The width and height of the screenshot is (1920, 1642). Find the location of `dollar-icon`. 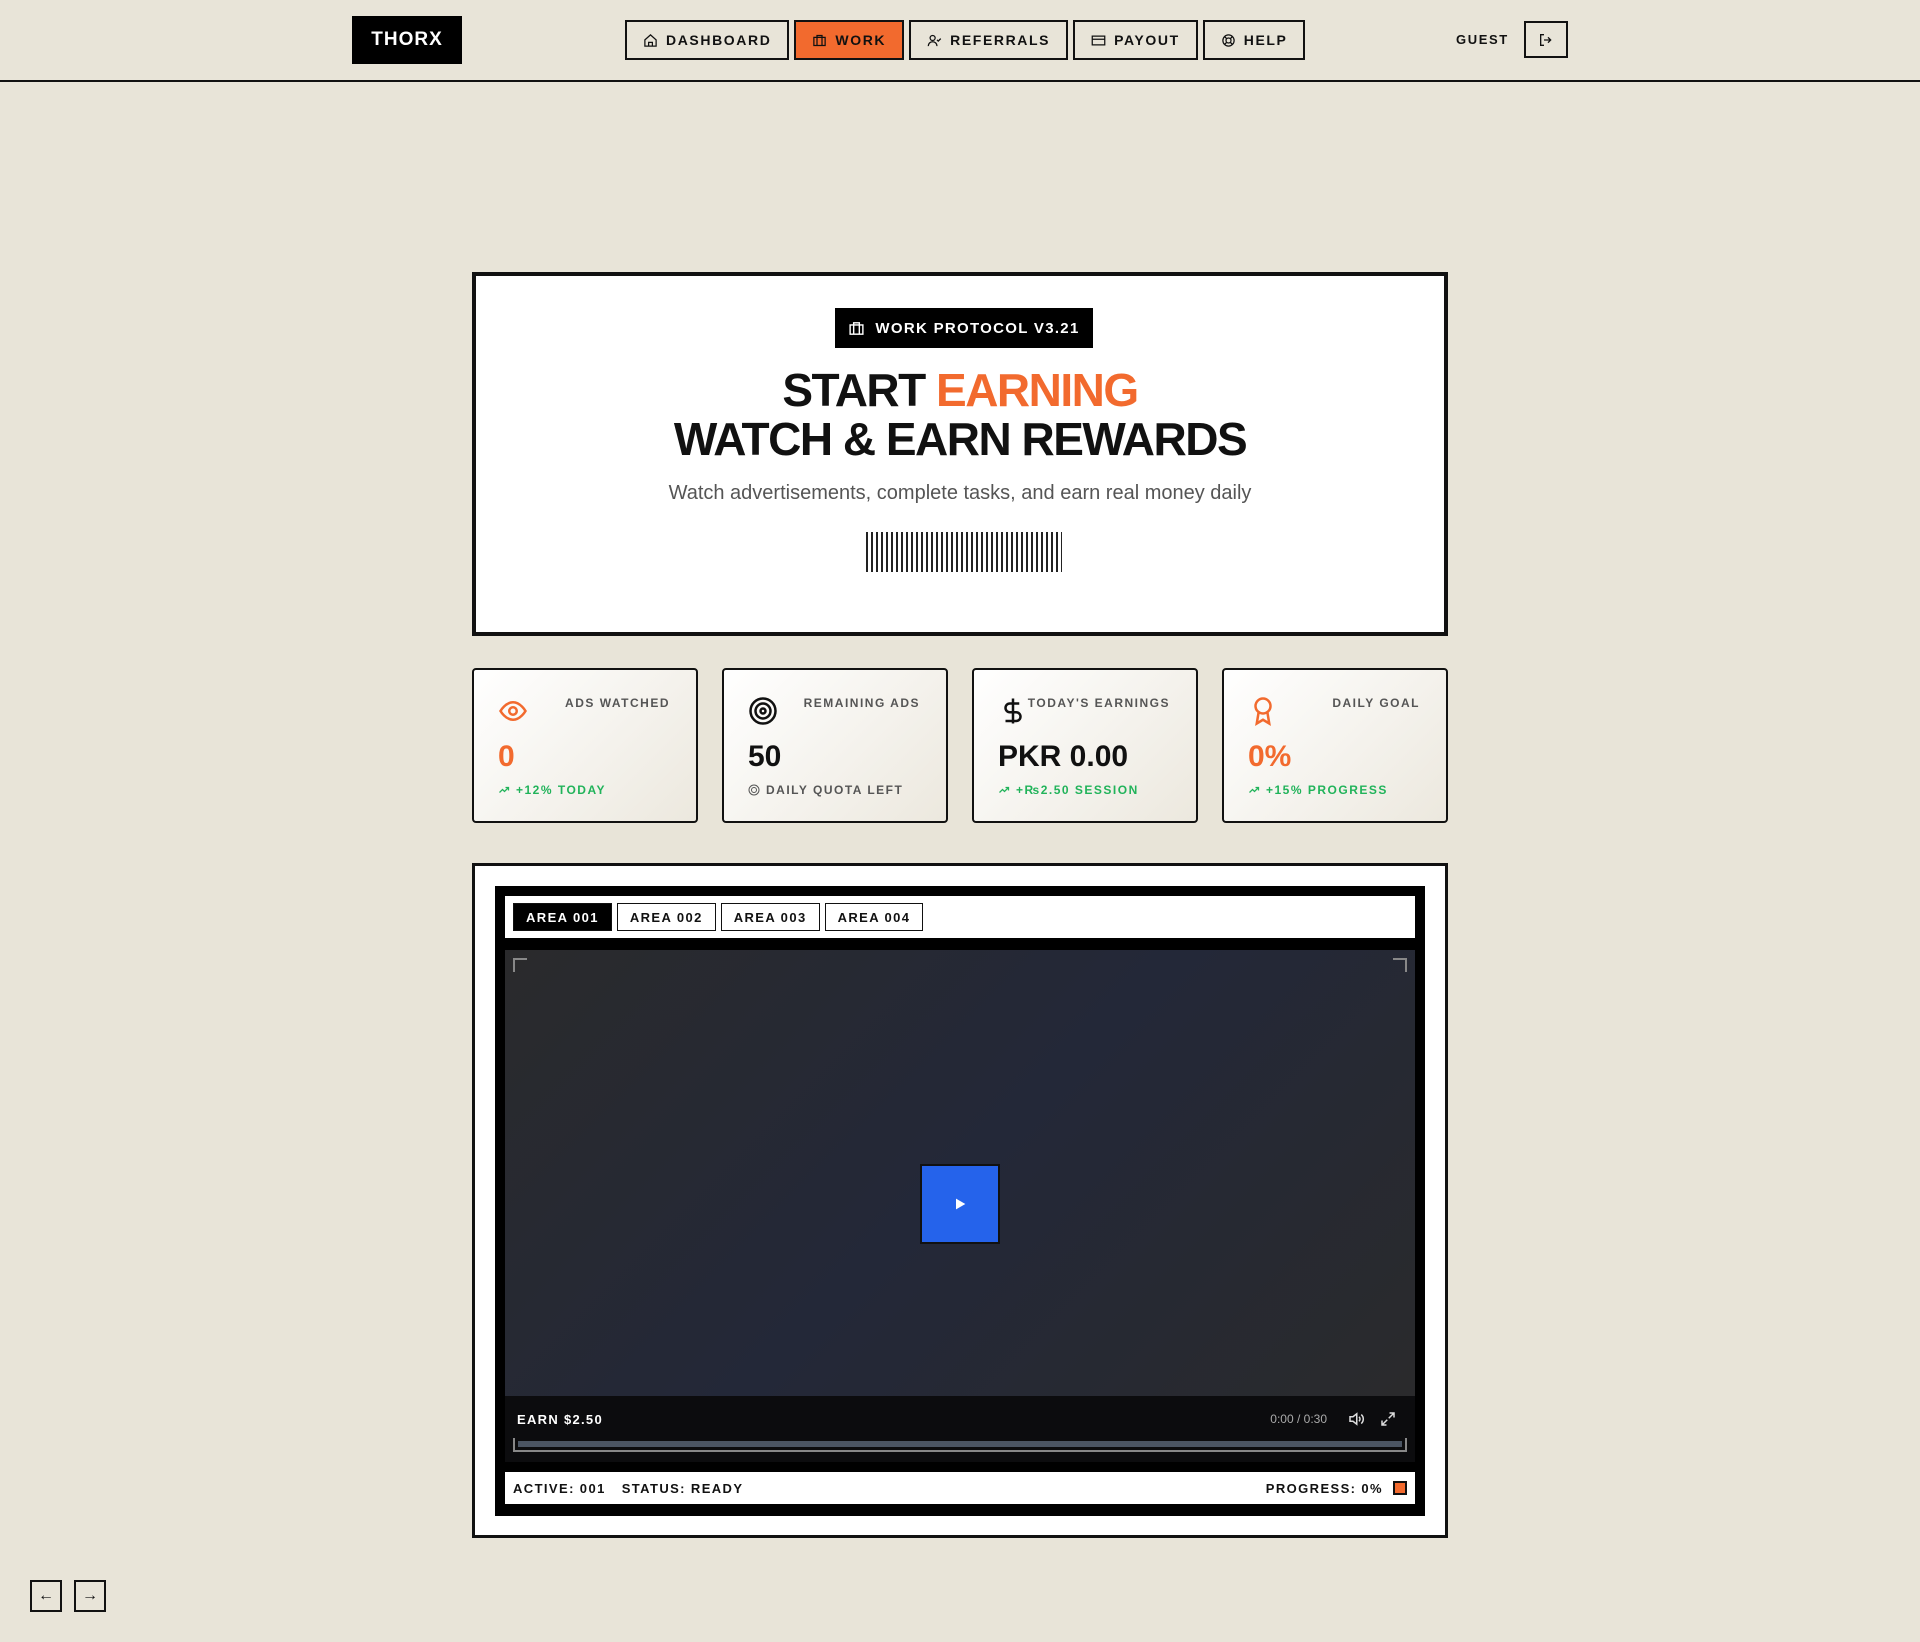

dollar-icon is located at coordinates (1013, 711).